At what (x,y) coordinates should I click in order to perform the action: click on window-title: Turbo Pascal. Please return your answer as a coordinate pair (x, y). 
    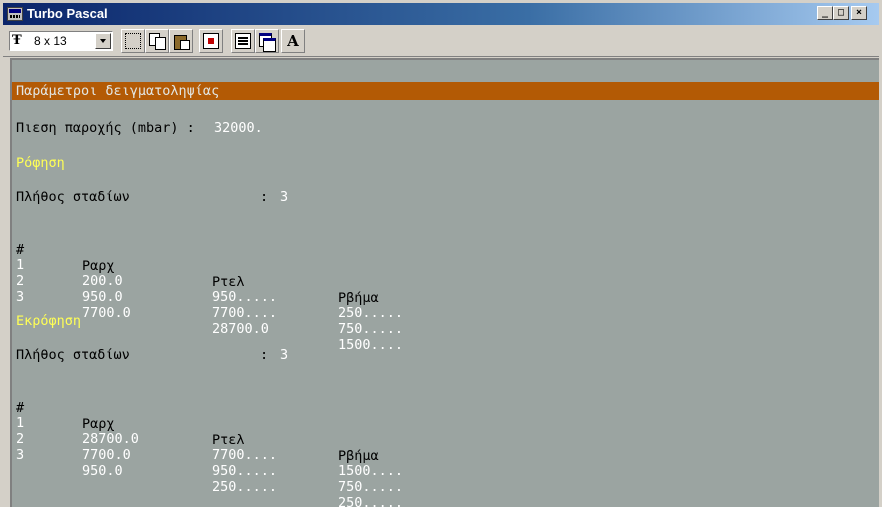
    Looking at the image, I should click on (67, 13).